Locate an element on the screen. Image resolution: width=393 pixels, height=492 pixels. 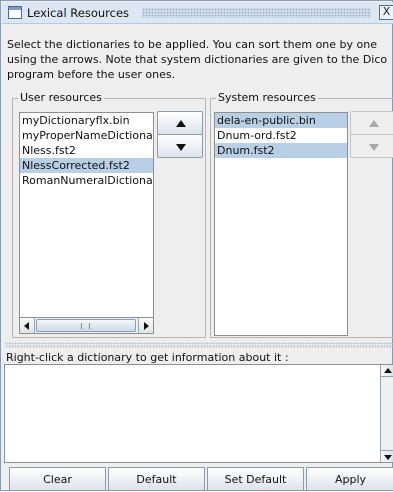
scroll-thumb is located at coordinates (86, 325).